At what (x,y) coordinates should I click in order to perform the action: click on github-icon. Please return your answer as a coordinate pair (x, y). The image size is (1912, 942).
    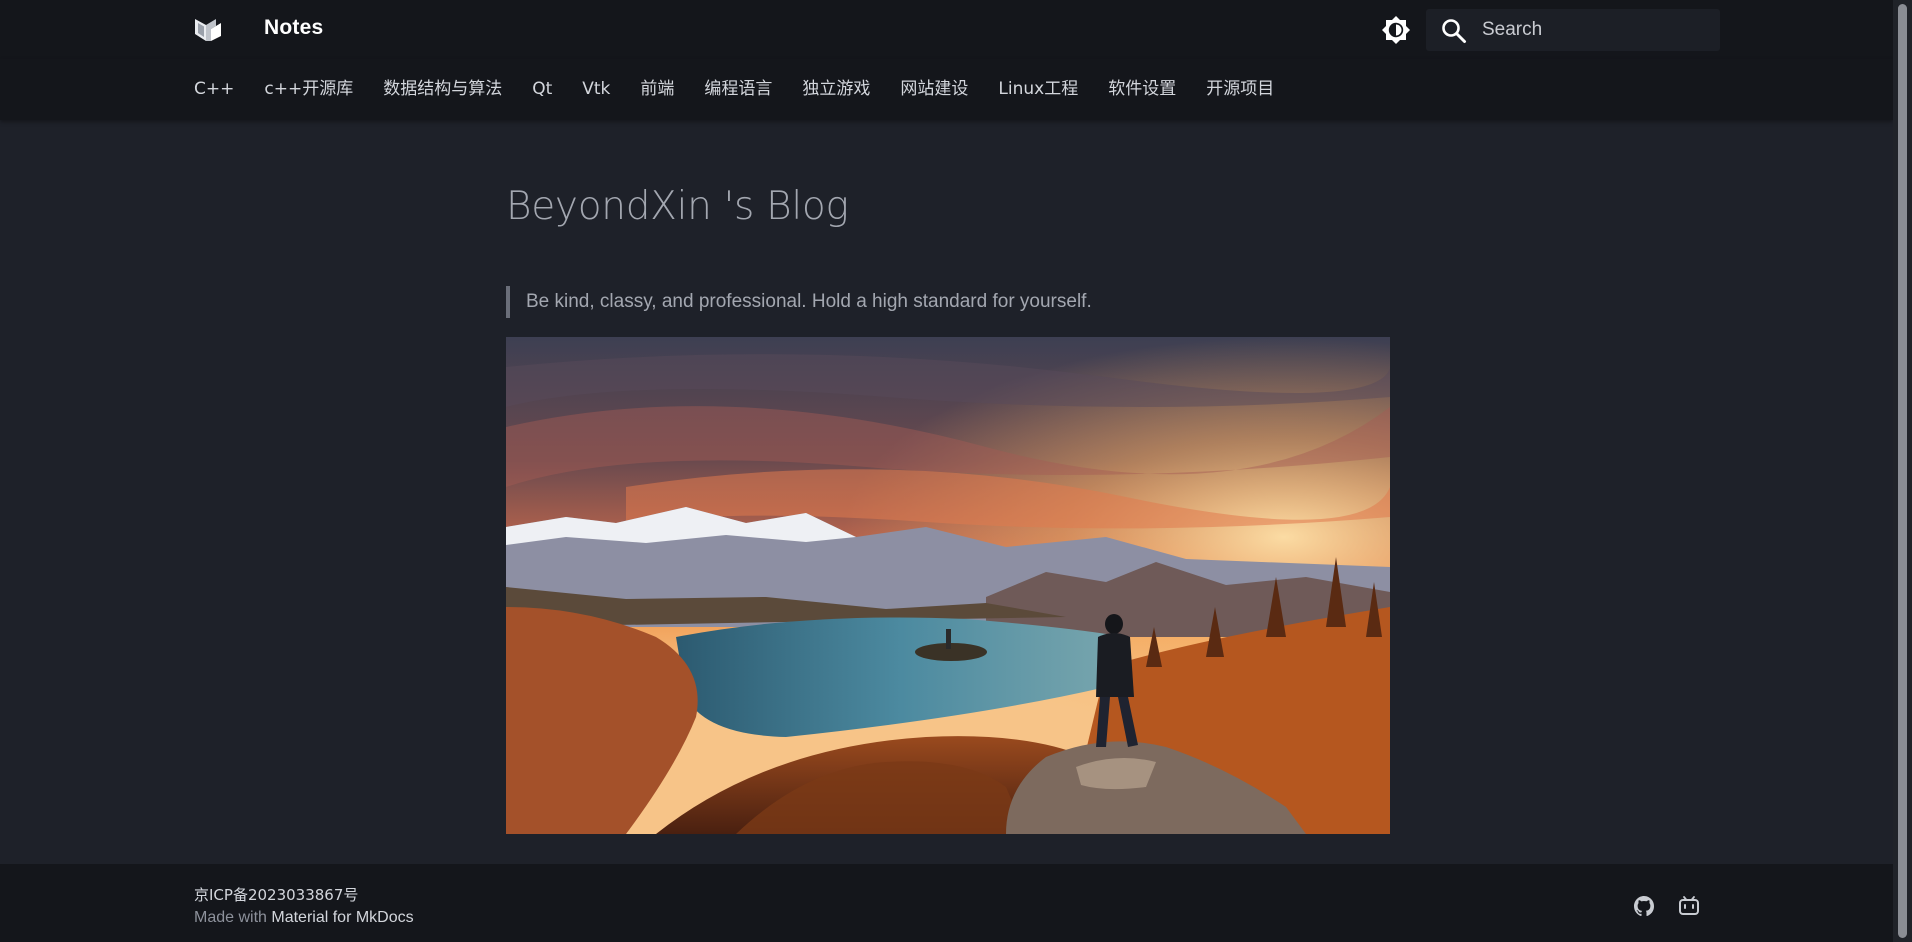
    Looking at the image, I should click on (1644, 906).